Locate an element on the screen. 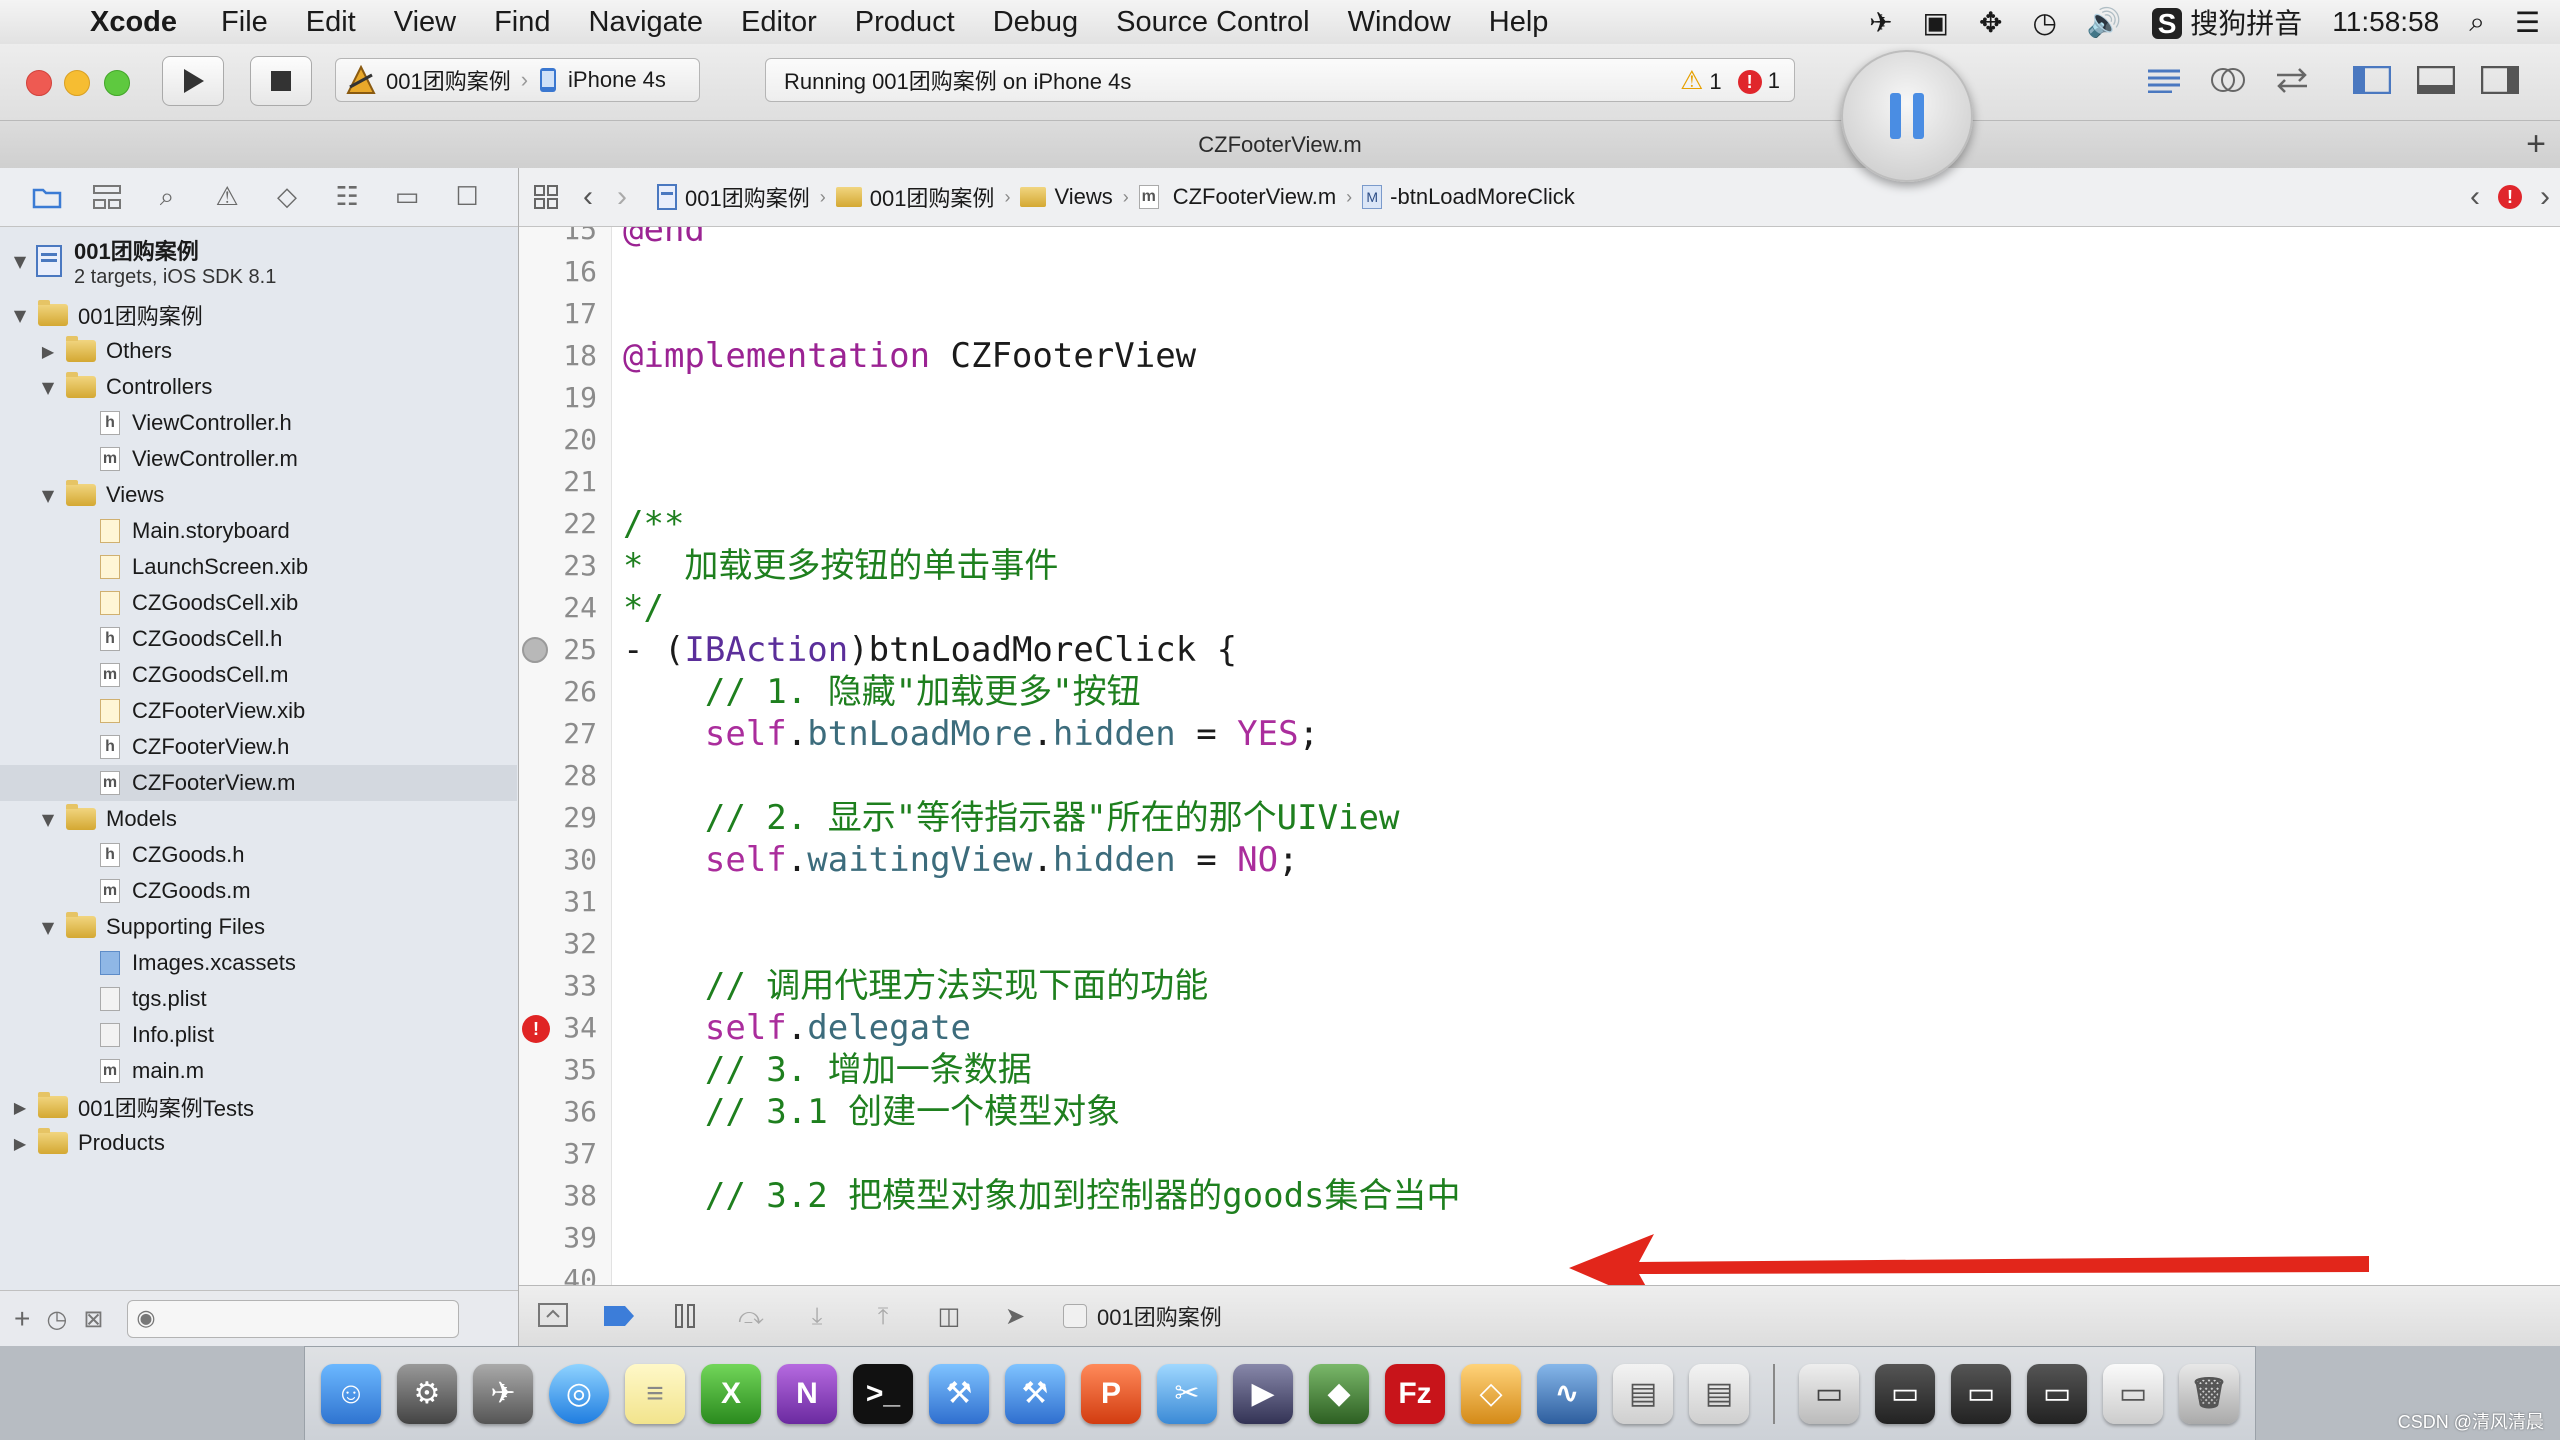 This screenshot has height=1440, width=2560. assistant-editor-button is located at coordinates (2228, 80).